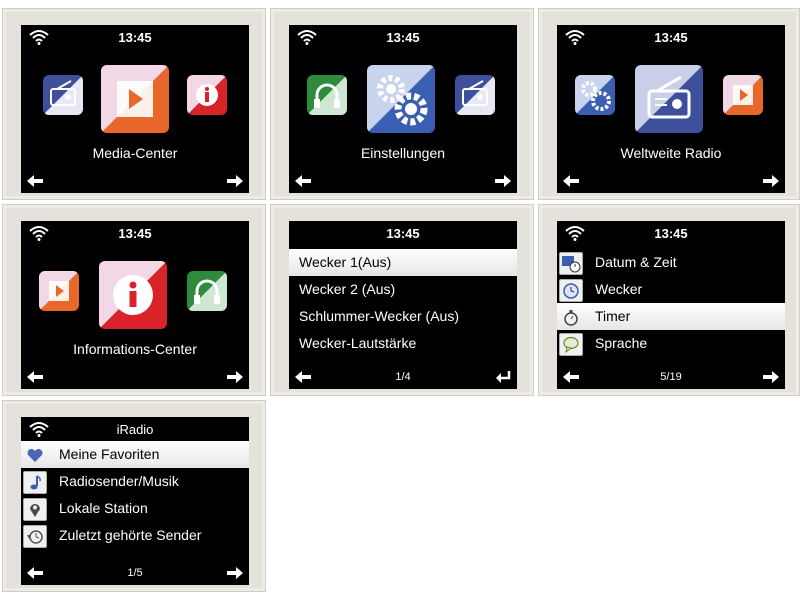 This screenshot has height=600, width=800. I want to click on heart-icon, so click(35, 455).